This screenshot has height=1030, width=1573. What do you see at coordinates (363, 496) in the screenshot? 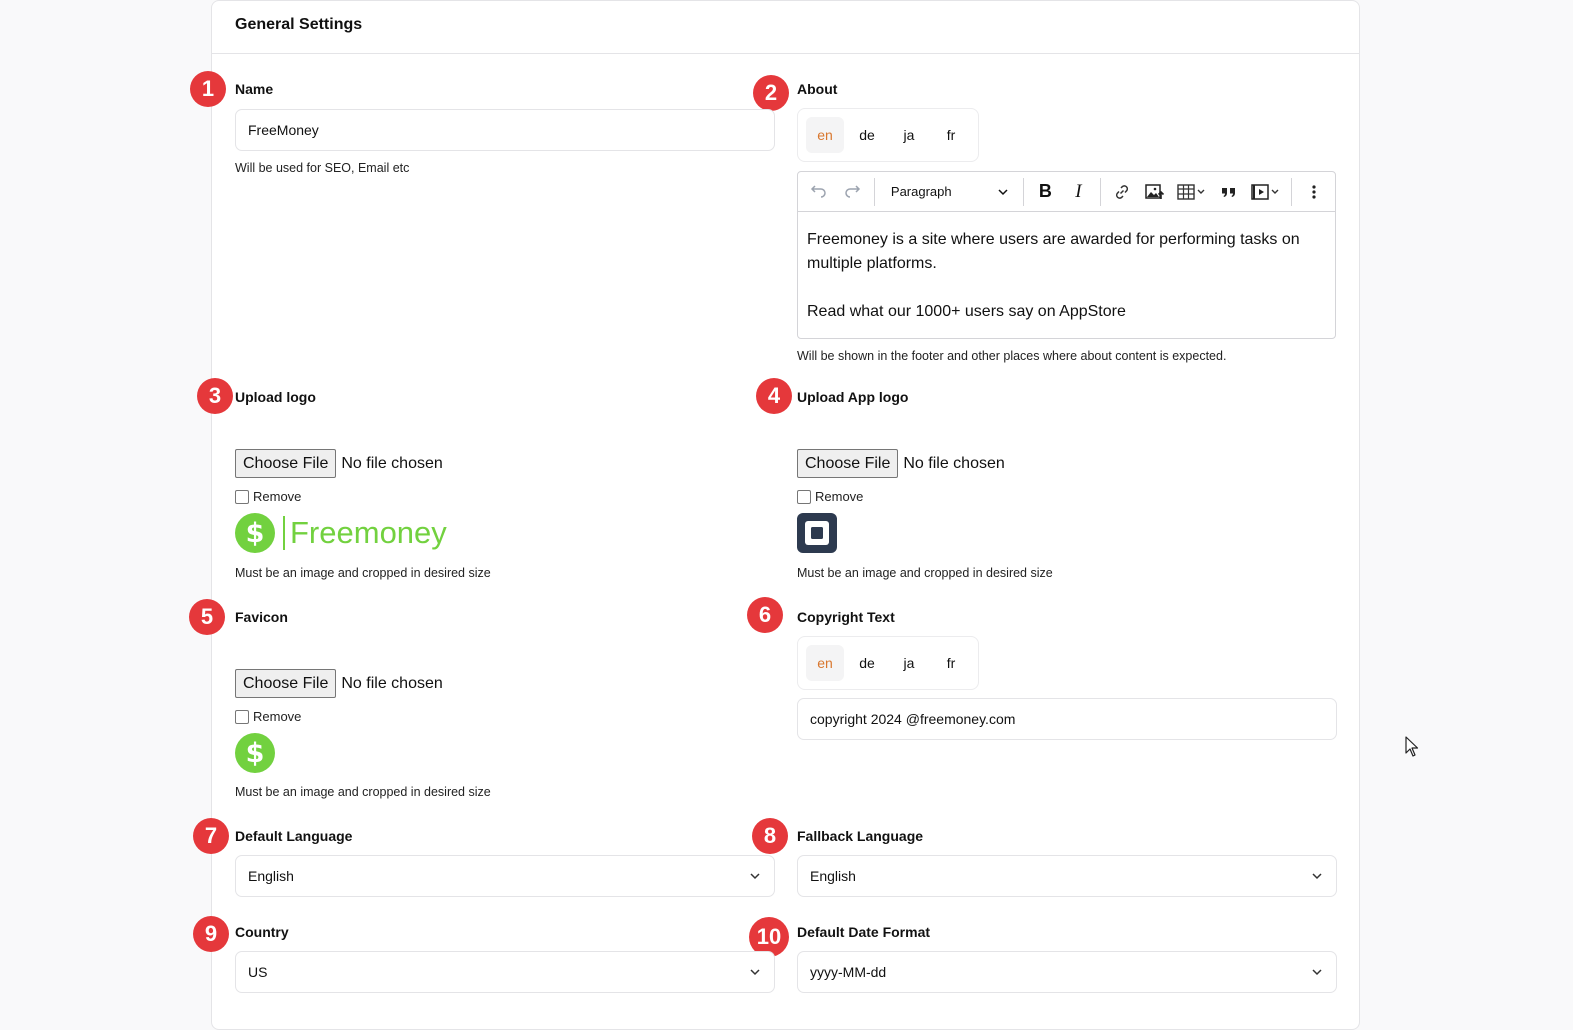
I see `upload-logo-remove: Remove` at bounding box center [363, 496].